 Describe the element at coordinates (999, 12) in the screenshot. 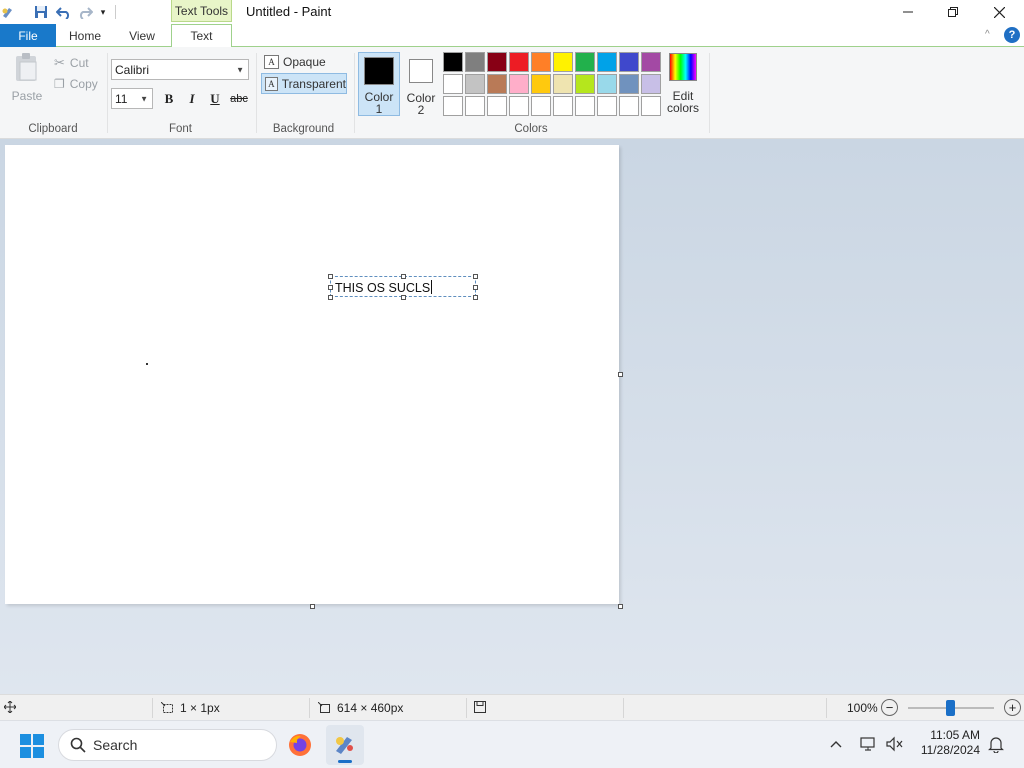

I see `close-button` at that location.